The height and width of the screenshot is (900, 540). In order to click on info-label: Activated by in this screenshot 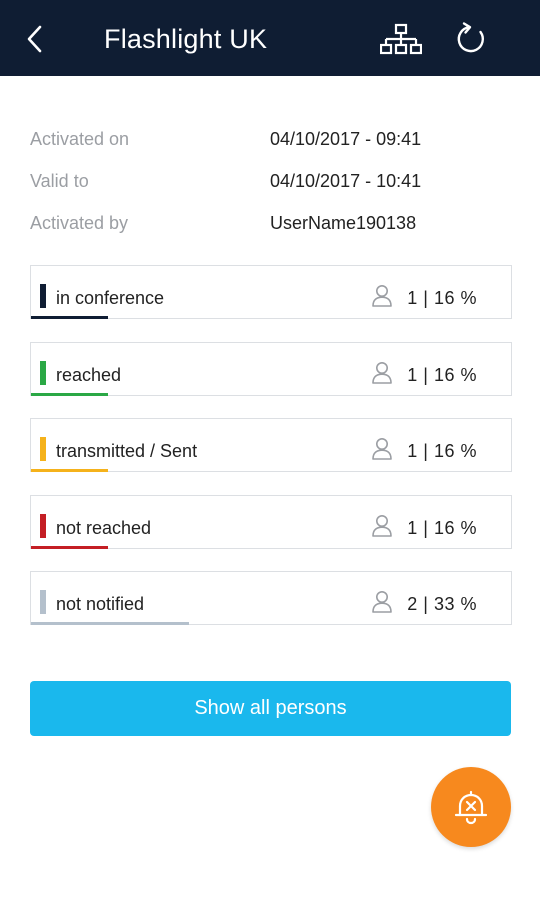, I will do `click(79, 223)`.